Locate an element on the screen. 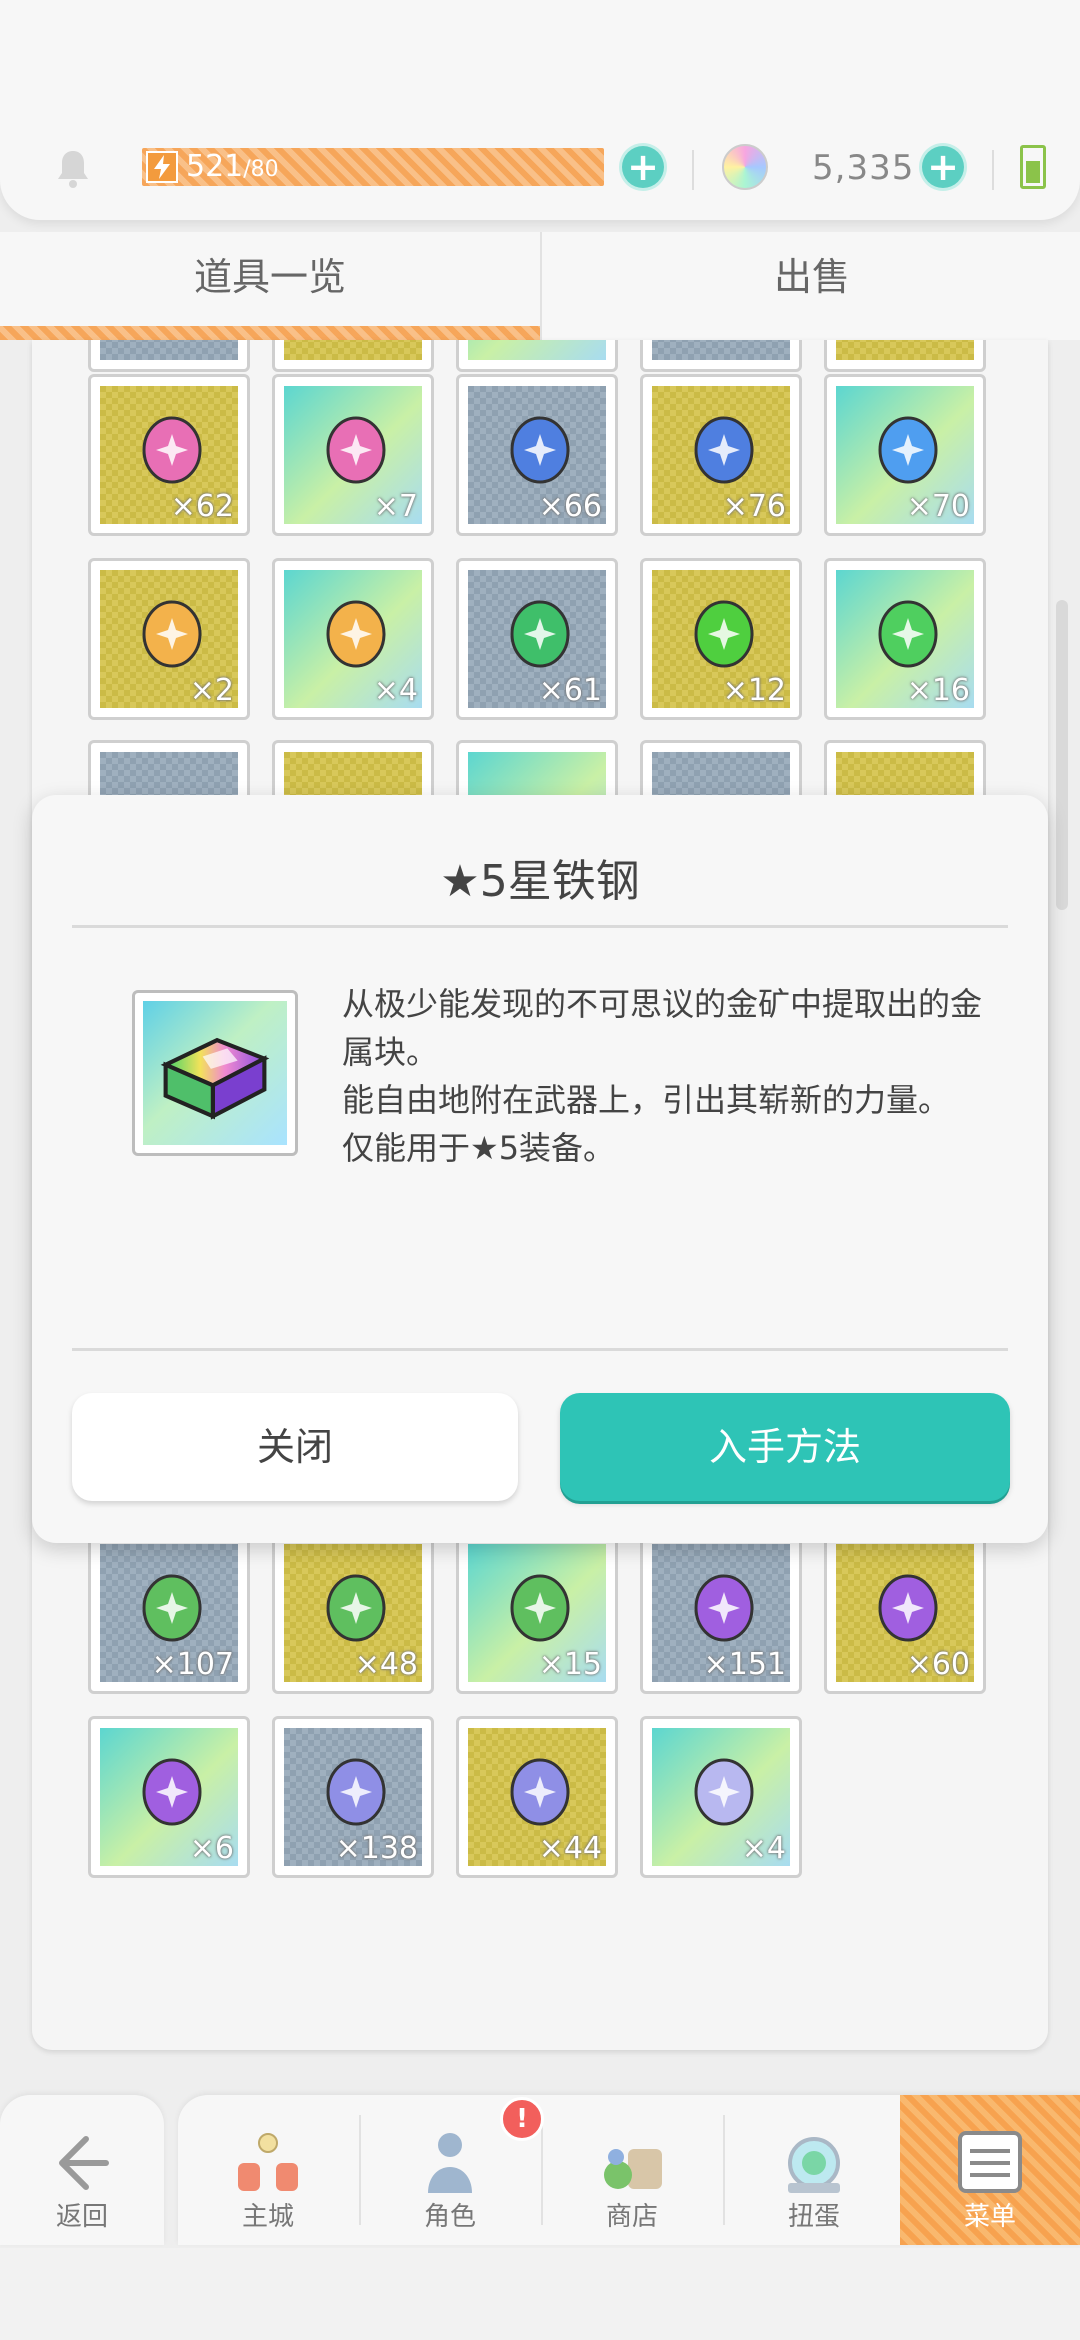 Image resolution: width=1080 pixels, height=2340 pixels. nav-item-menu: 菜单 is located at coordinates (990, 2170).